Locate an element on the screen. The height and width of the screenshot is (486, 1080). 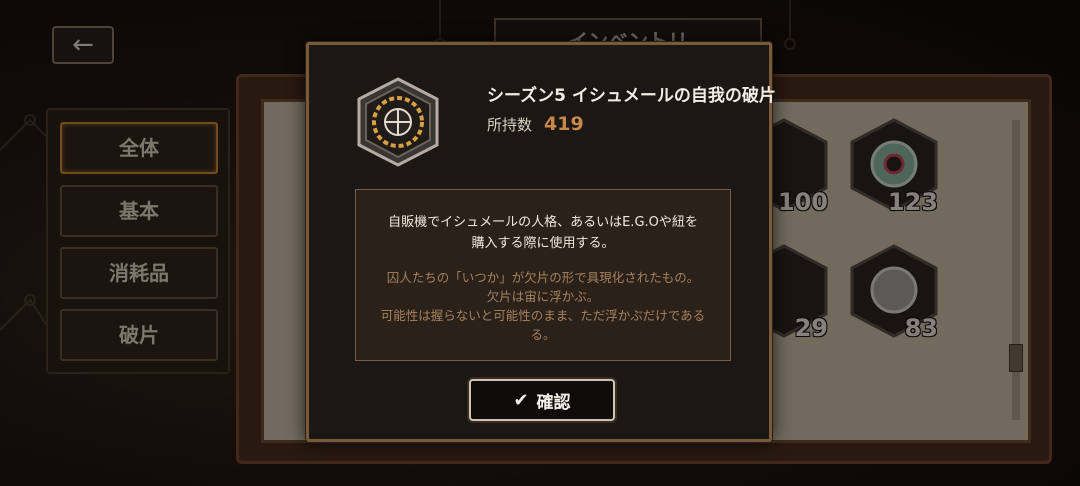
checkmark-icon: ✔ is located at coordinates (521, 400).